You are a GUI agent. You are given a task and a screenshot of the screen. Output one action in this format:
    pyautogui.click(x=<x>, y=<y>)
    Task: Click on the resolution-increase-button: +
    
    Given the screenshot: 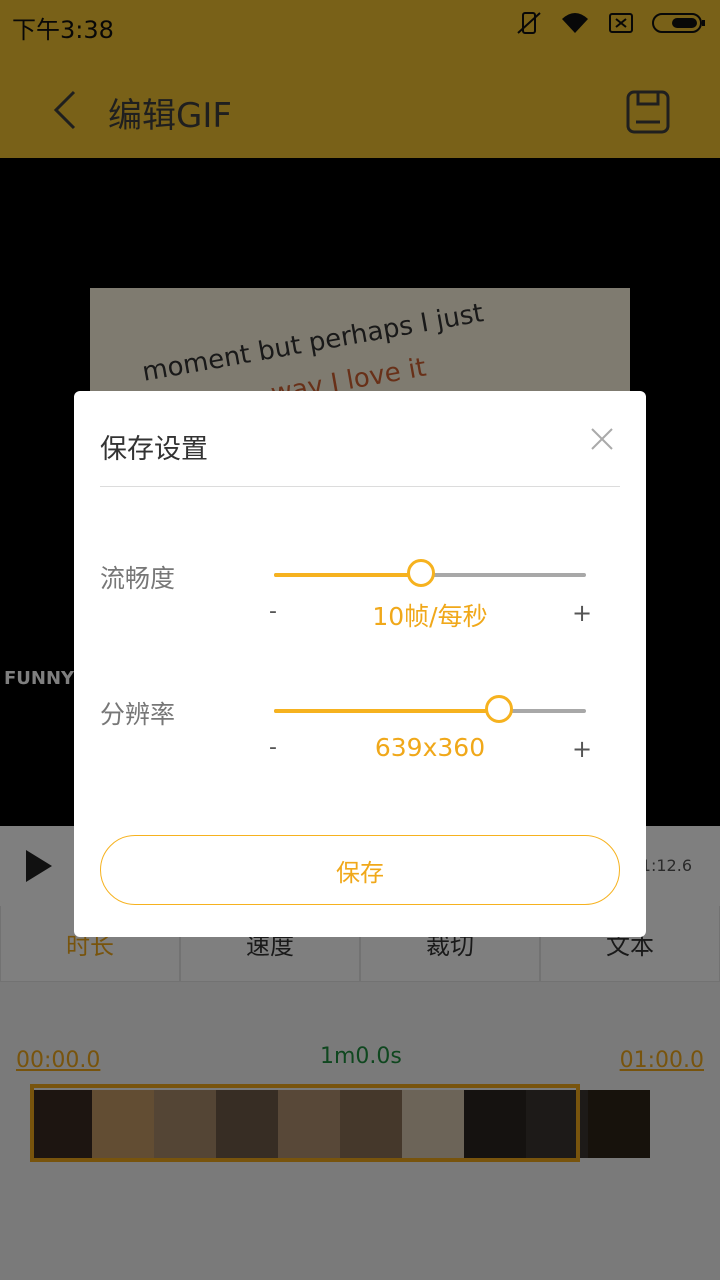 What is the action you would take?
    pyautogui.click(x=582, y=749)
    